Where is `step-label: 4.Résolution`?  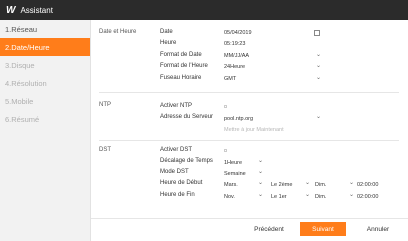
step-label: 4.Résolution is located at coordinates (26, 83).